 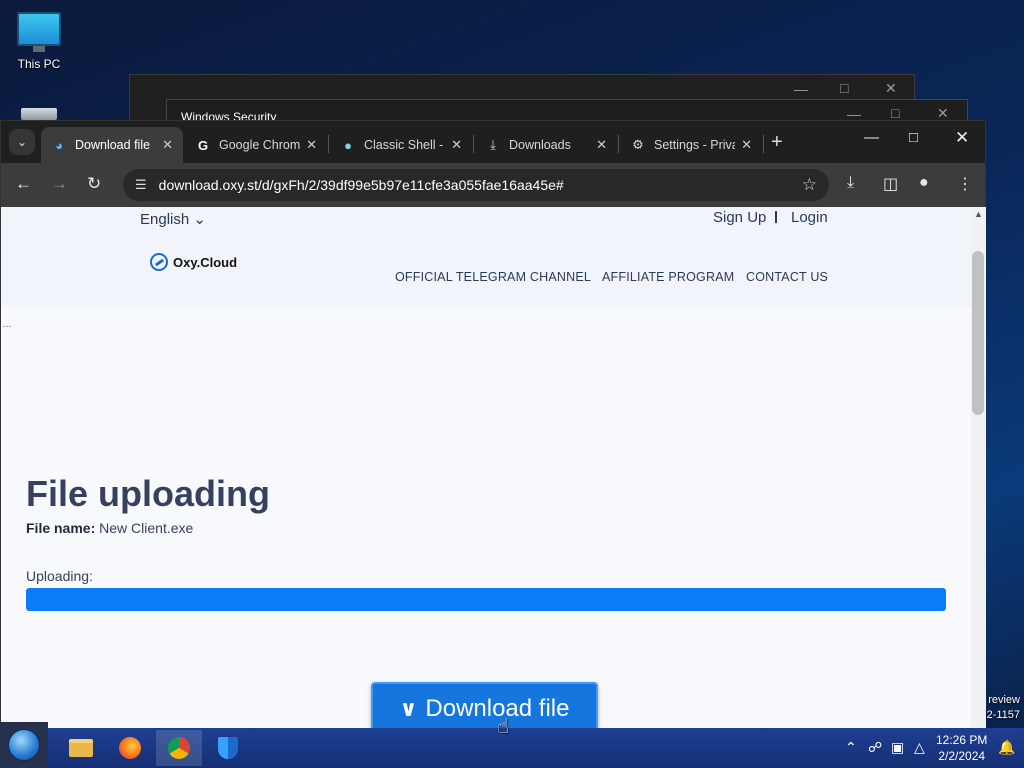 What do you see at coordinates (503, 727) in the screenshot?
I see `hand-cursor-icon: ☝` at bounding box center [503, 727].